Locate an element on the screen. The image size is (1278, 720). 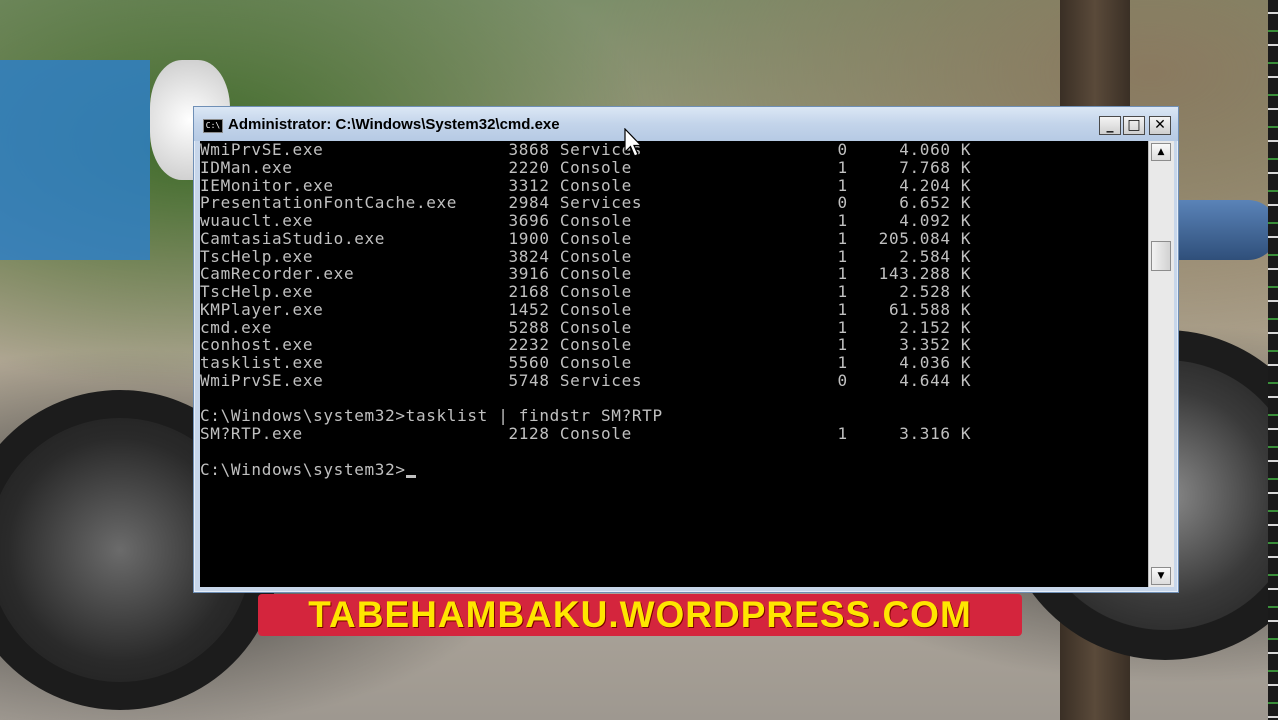
process-row: TscHelp.exe 3824 Console 1 2.584 K is located at coordinates (586, 256).